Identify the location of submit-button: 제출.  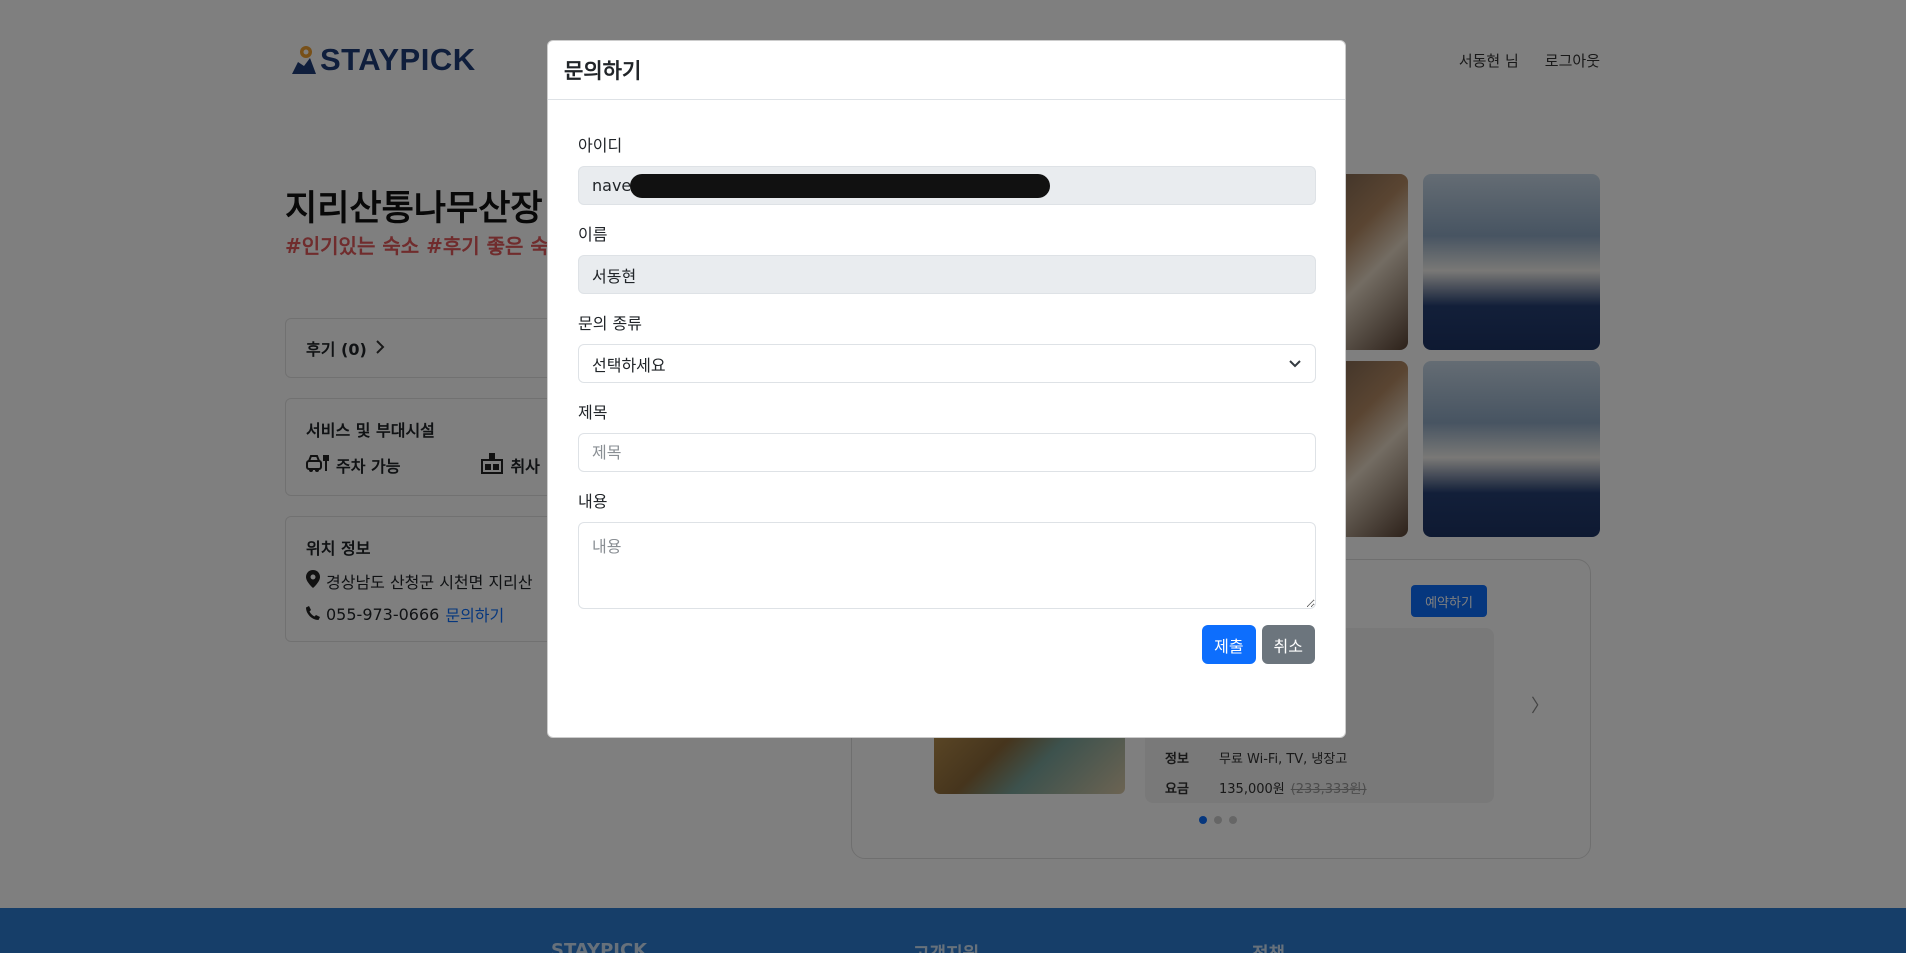
(1229, 644).